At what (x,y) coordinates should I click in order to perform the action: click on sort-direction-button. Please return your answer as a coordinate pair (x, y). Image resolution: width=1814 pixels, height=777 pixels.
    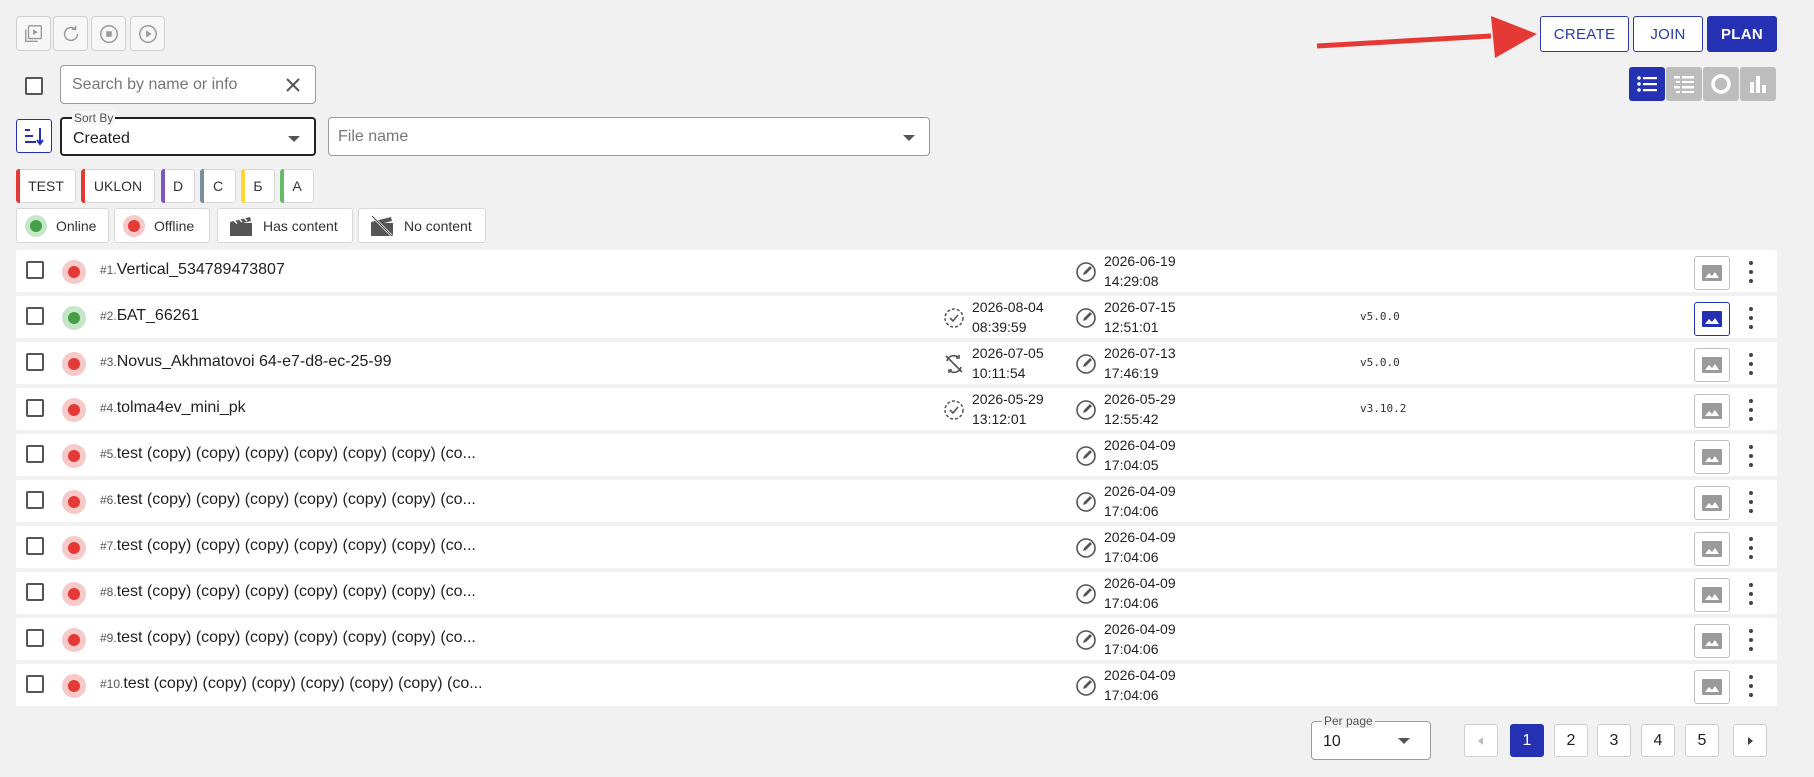
    Looking at the image, I should click on (34, 136).